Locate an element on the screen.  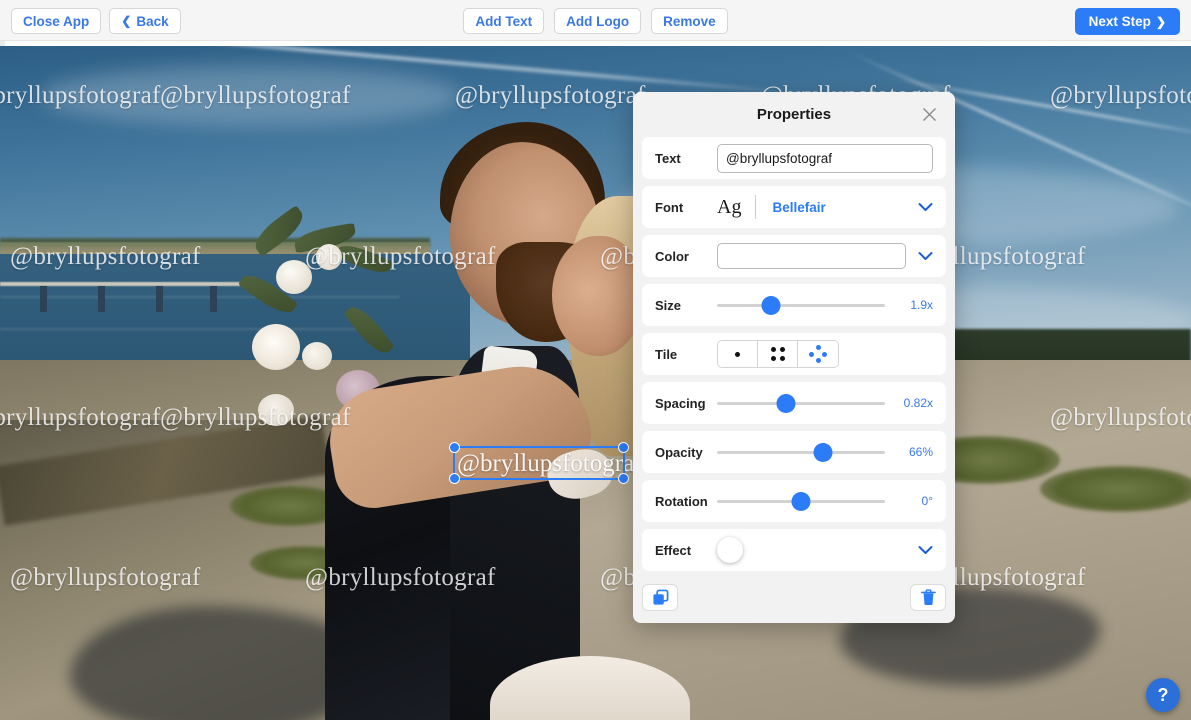
spacing-slider is located at coordinates (801, 403).